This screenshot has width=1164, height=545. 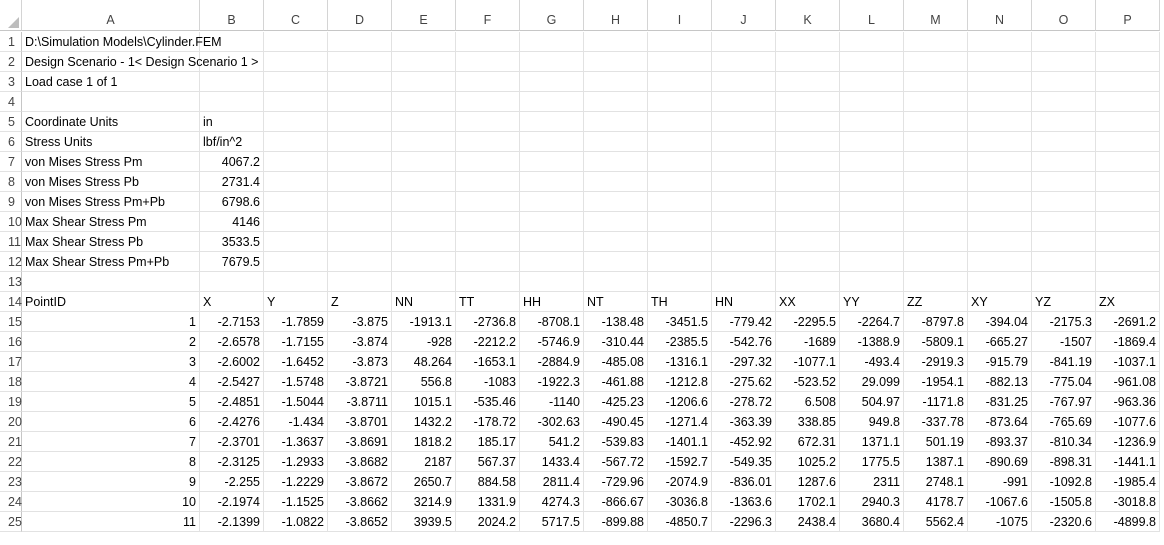 I want to click on cell-b6: lbf/in^2, so click(x=232, y=142).